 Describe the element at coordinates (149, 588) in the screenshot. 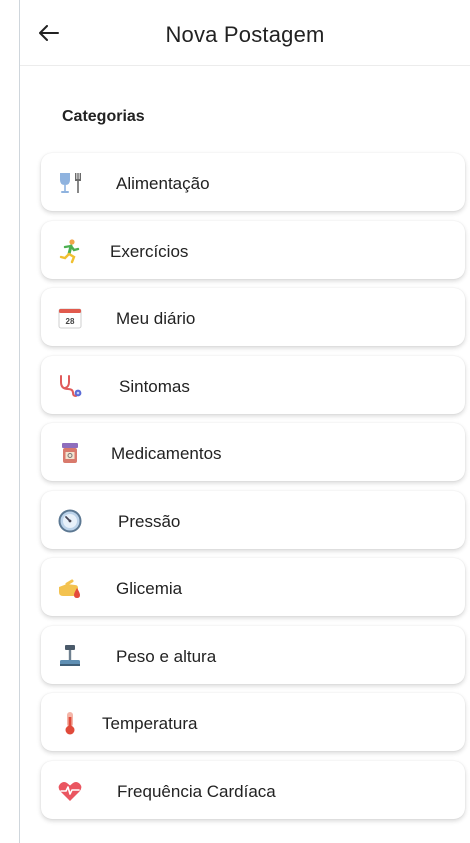

I see `category-label: Glicemia` at that location.